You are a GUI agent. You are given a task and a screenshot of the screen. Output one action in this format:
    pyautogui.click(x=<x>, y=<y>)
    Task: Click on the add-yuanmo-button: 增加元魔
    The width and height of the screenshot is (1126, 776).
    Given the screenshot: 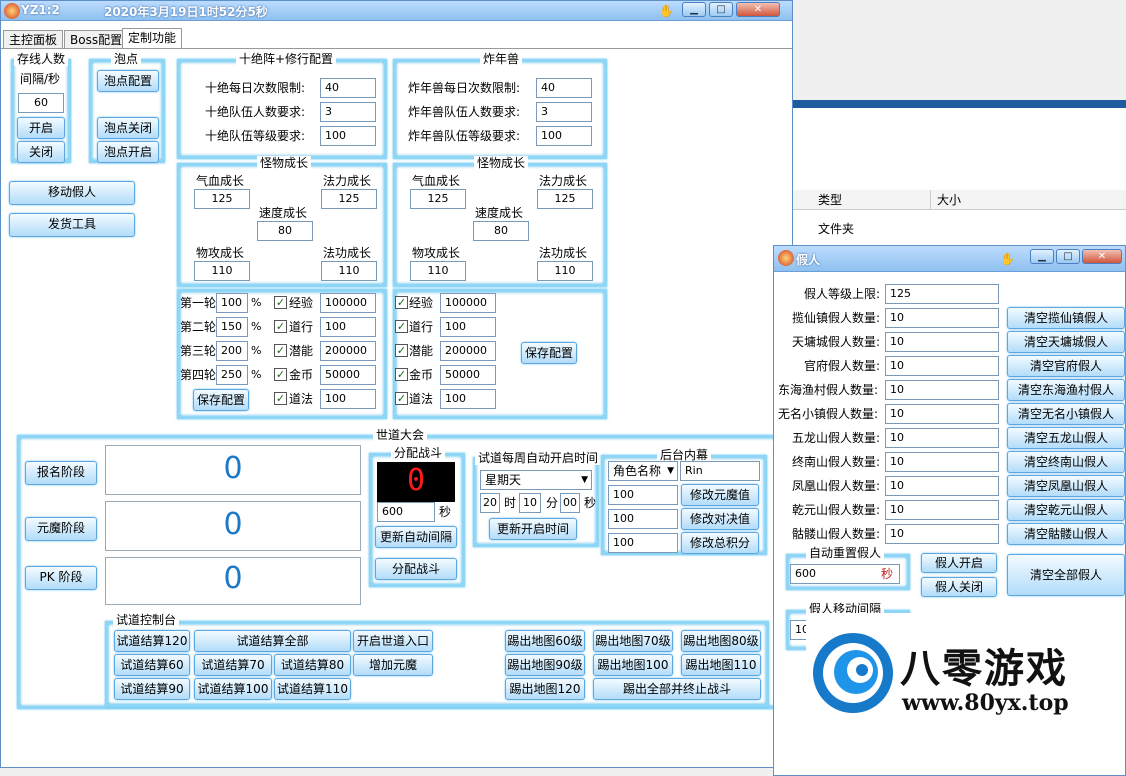 What is the action you would take?
    pyautogui.click(x=393, y=665)
    